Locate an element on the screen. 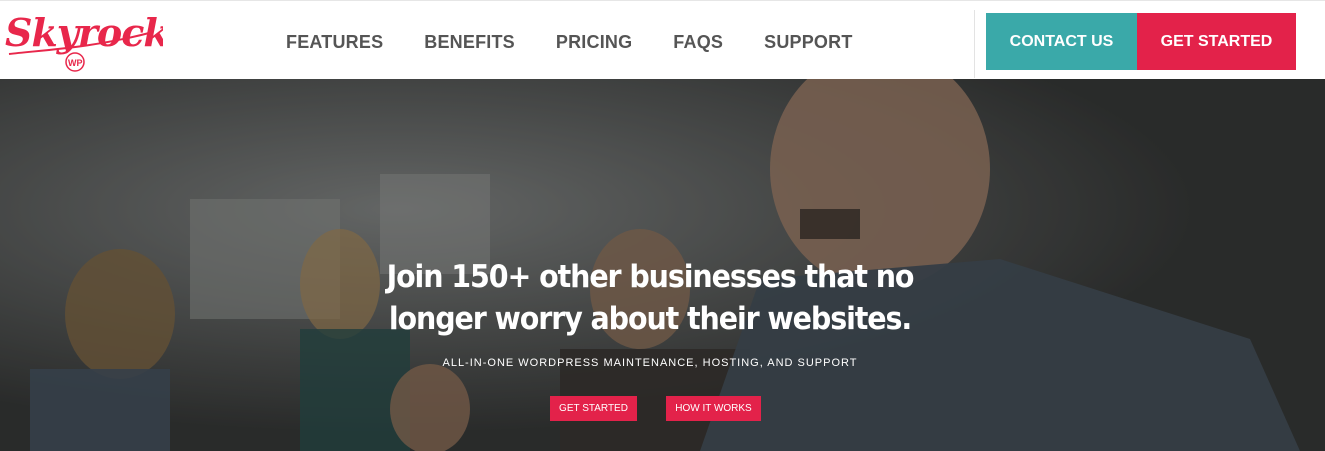 The height and width of the screenshot is (451, 1325). nav-item-pricing: PRICING is located at coordinates (594, 42).